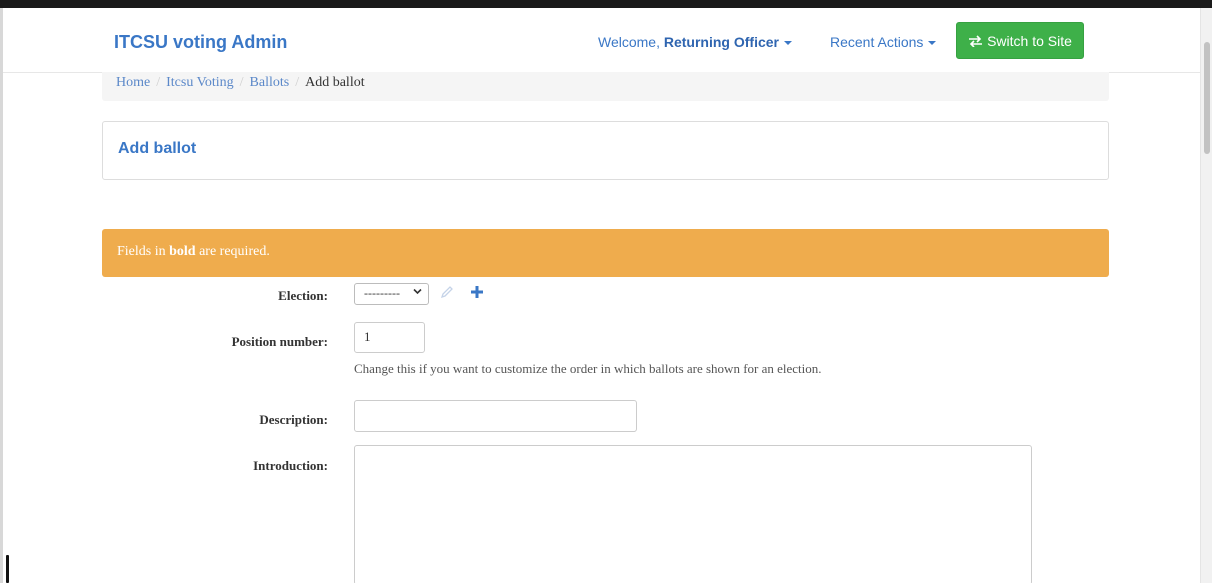  Describe the element at coordinates (1029, 40) in the screenshot. I see `switch-to-site-label: Switch to Site` at that location.